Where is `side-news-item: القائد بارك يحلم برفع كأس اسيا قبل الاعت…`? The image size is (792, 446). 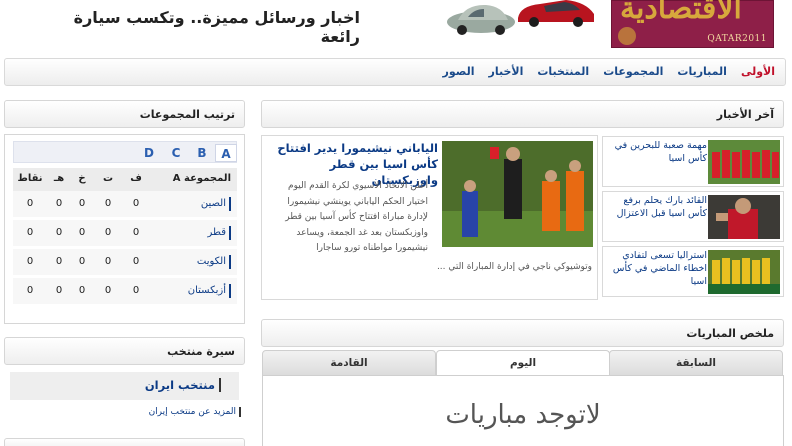 side-news-item: القائد بارك يحلم برفع كأس اسيا قبل الاعت… is located at coordinates (693, 216).